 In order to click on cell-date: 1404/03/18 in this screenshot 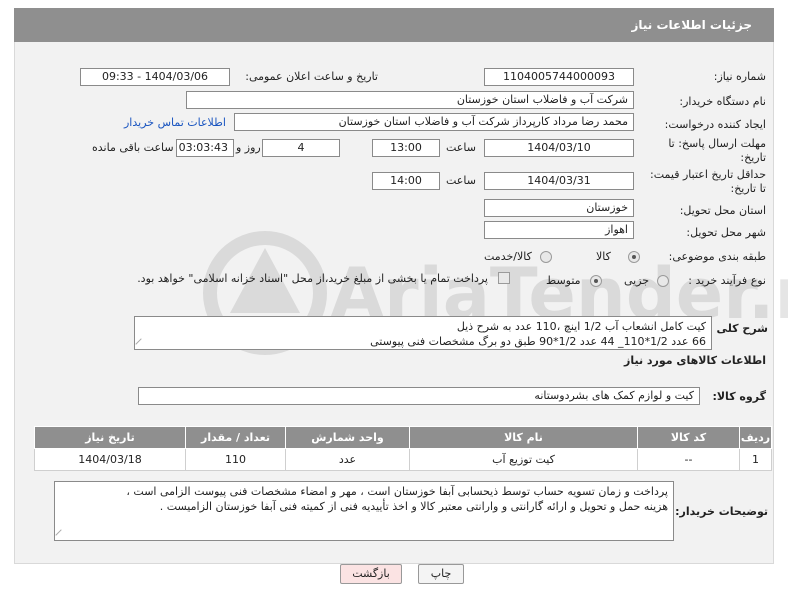, I will do `click(110, 459)`.